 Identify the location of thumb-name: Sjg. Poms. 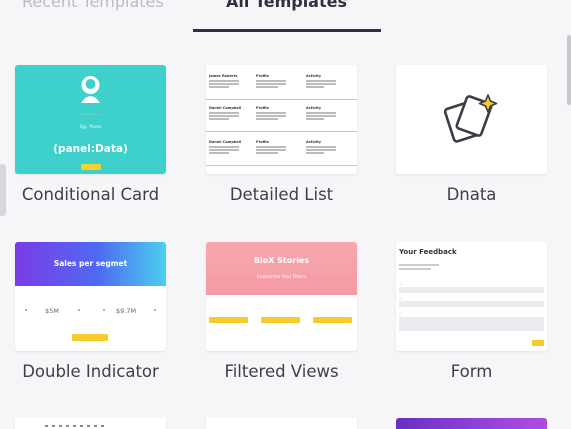
(90, 127).